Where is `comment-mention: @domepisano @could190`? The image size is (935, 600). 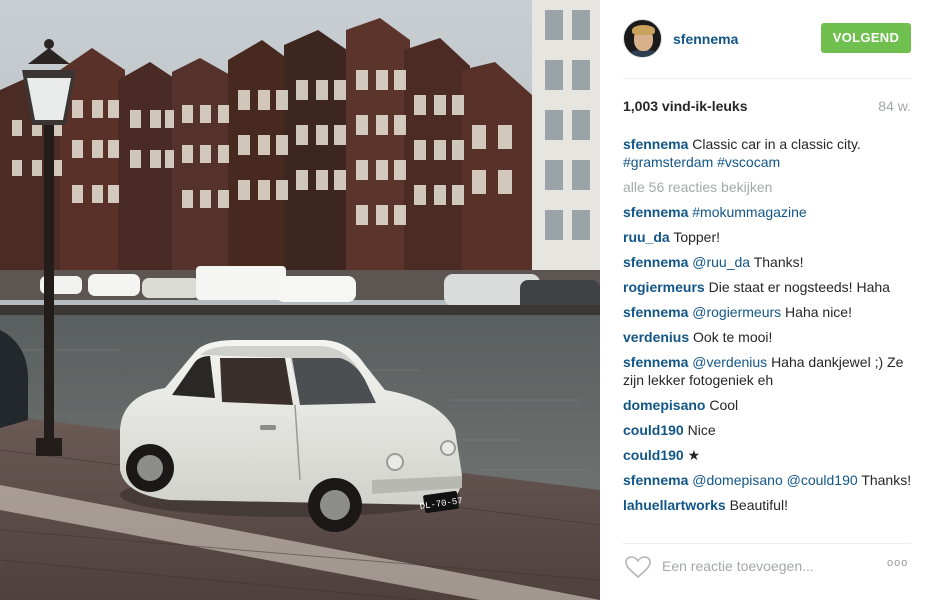 comment-mention: @domepisano @could190 is located at coordinates (774, 480).